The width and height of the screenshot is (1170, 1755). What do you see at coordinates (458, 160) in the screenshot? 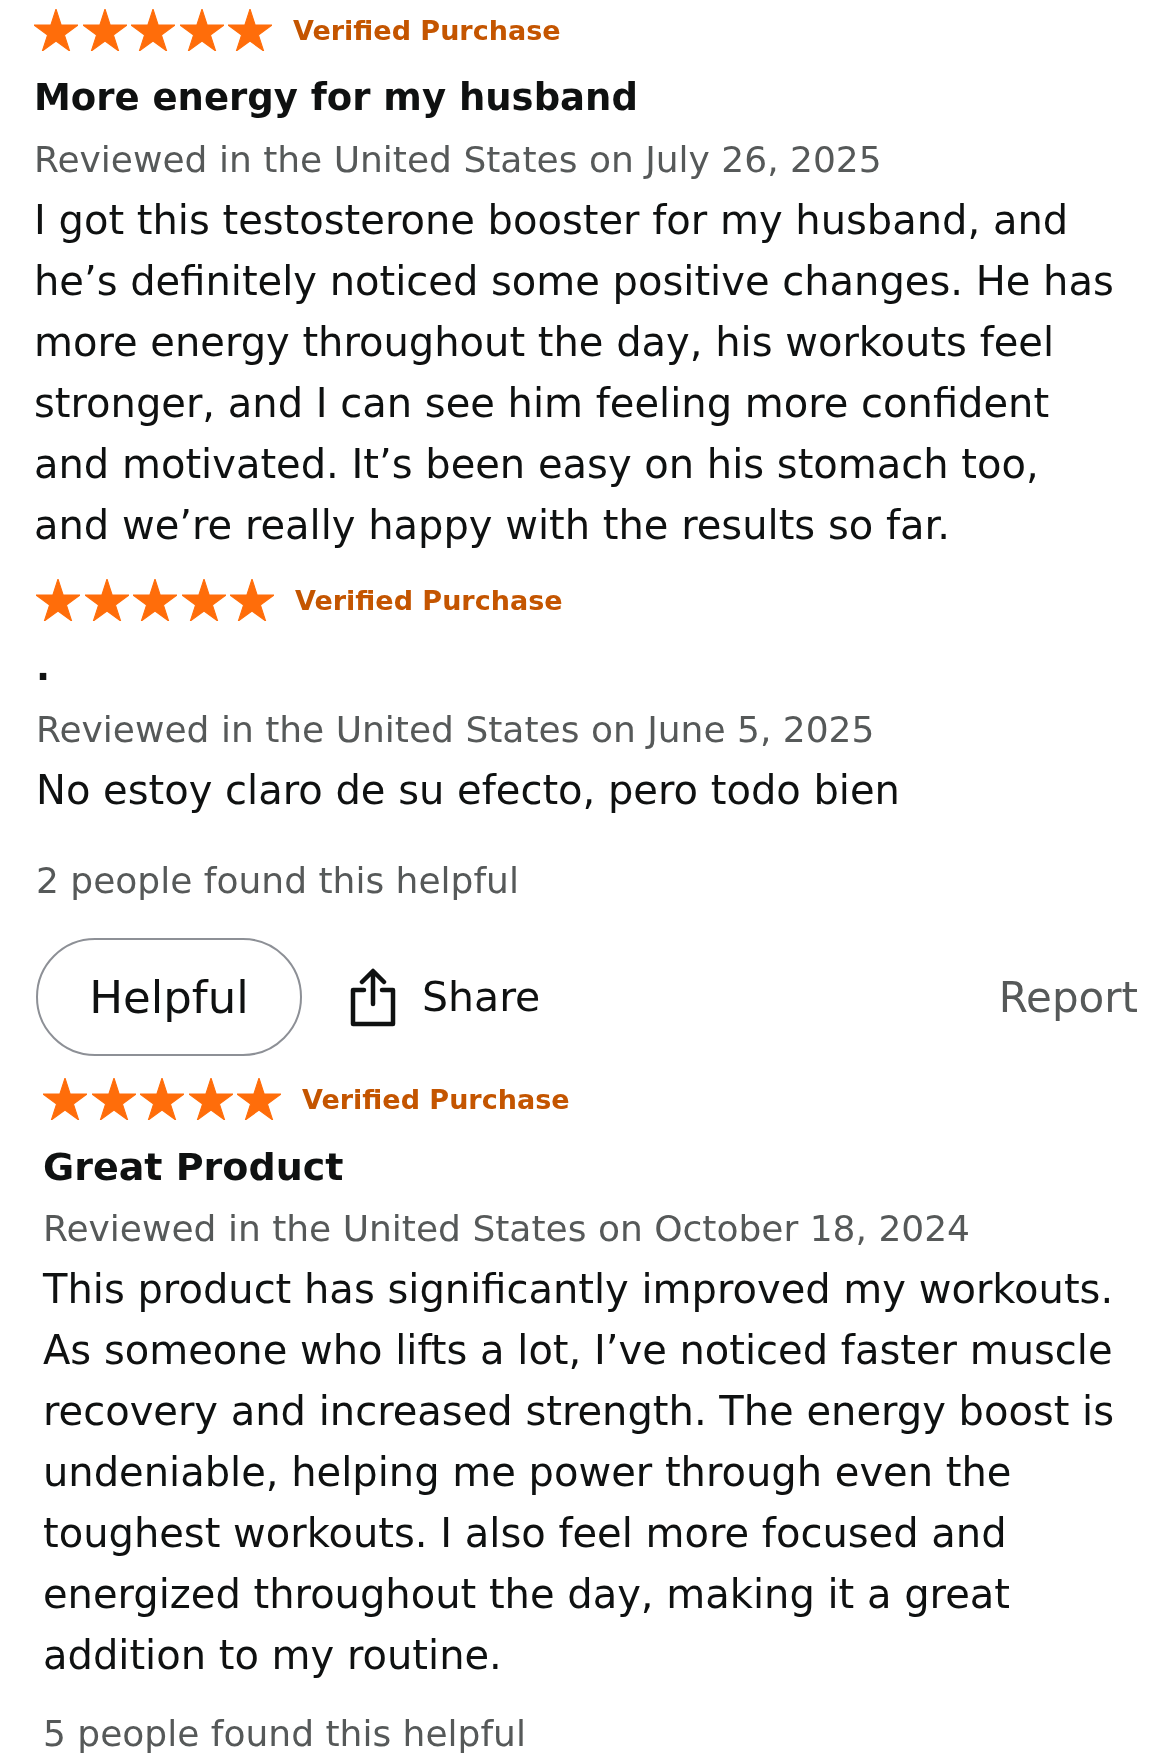
I see `review-date: Reviewed in the United States on July 26, 2025` at bounding box center [458, 160].